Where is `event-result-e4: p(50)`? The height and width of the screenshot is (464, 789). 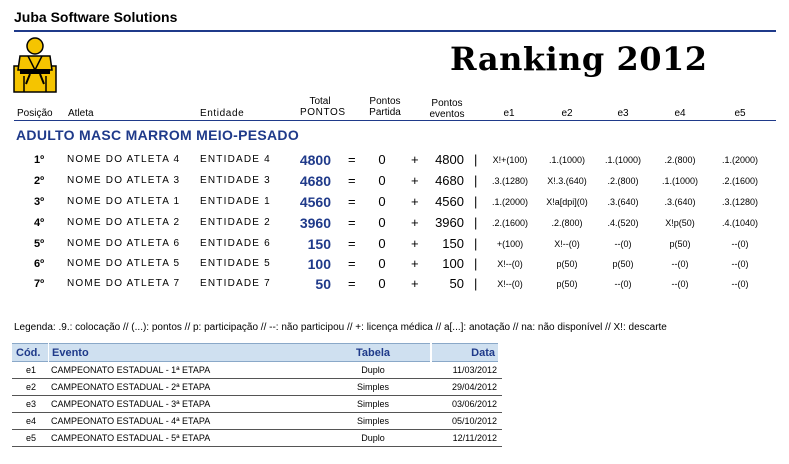 event-result-e4: p(50) is located at coordinates (680, 244).